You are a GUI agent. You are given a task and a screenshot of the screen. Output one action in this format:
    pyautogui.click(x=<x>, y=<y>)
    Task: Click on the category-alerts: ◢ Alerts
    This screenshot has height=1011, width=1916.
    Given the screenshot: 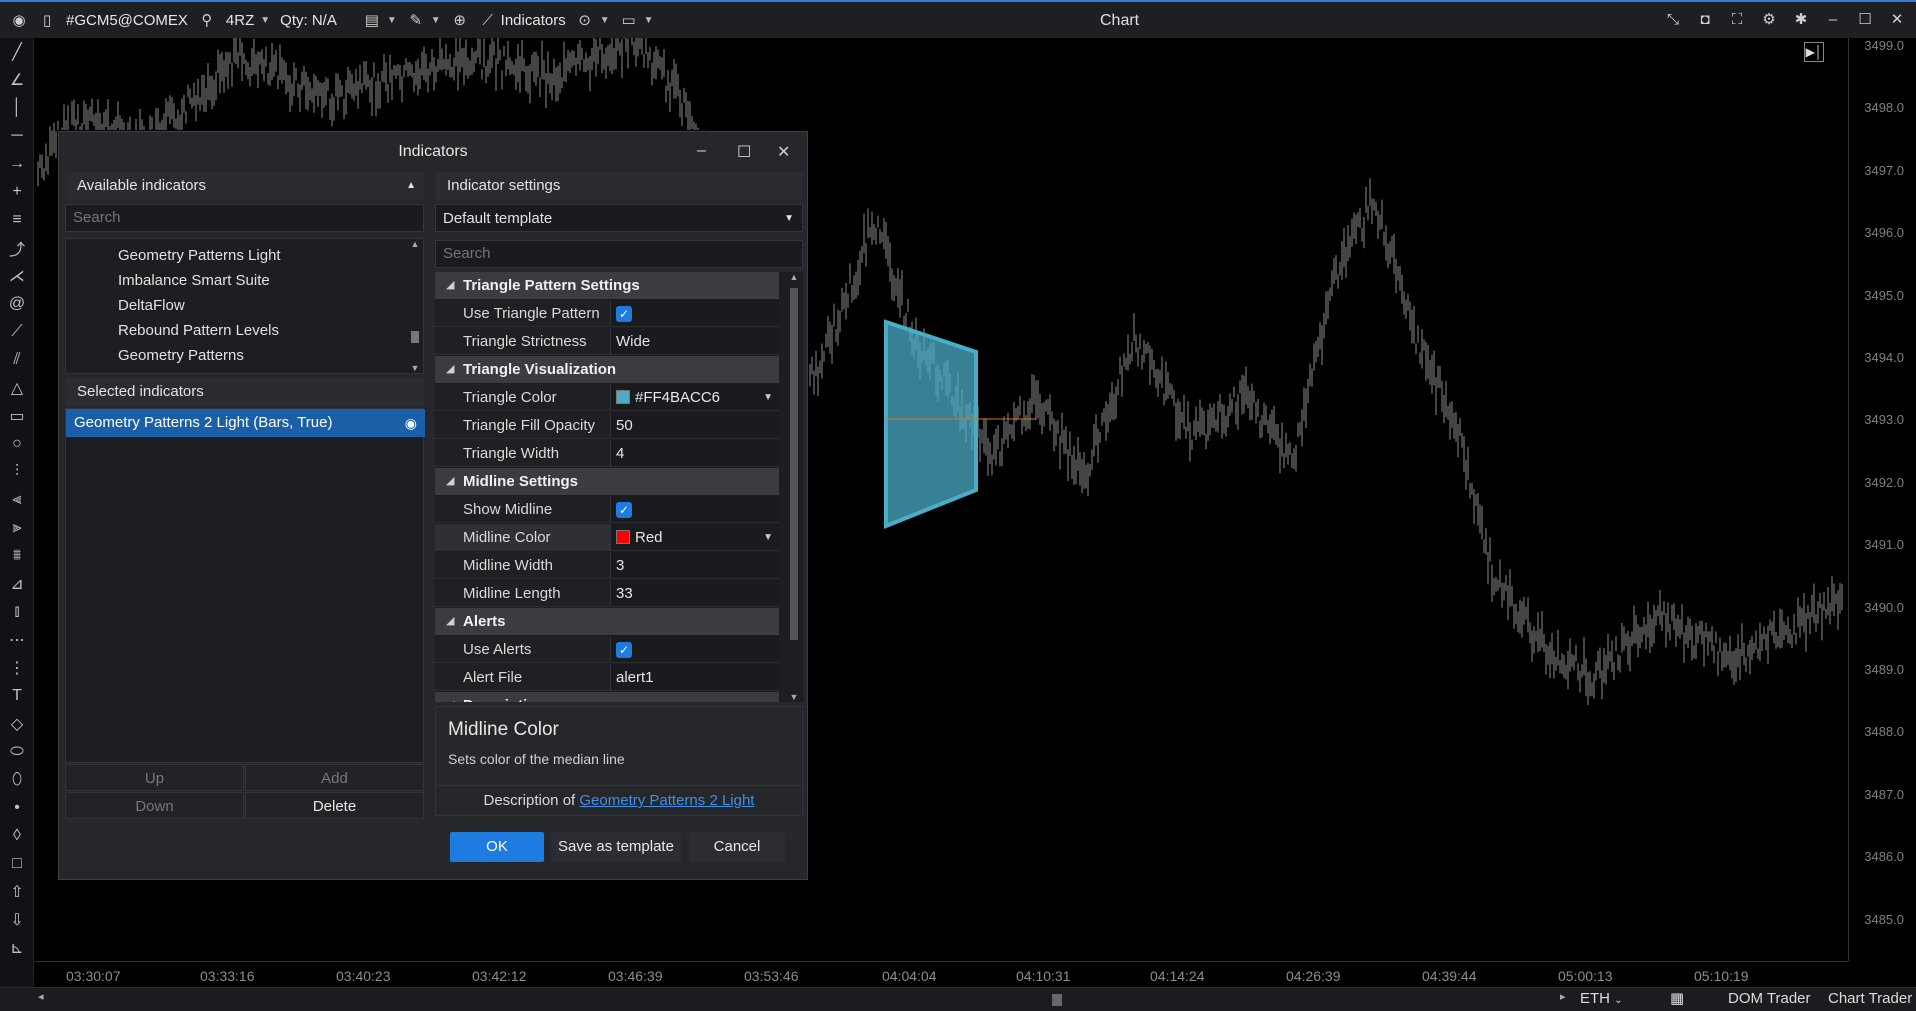 What is the action you would take?
    pyautogui.click(x=607, y=621)
    